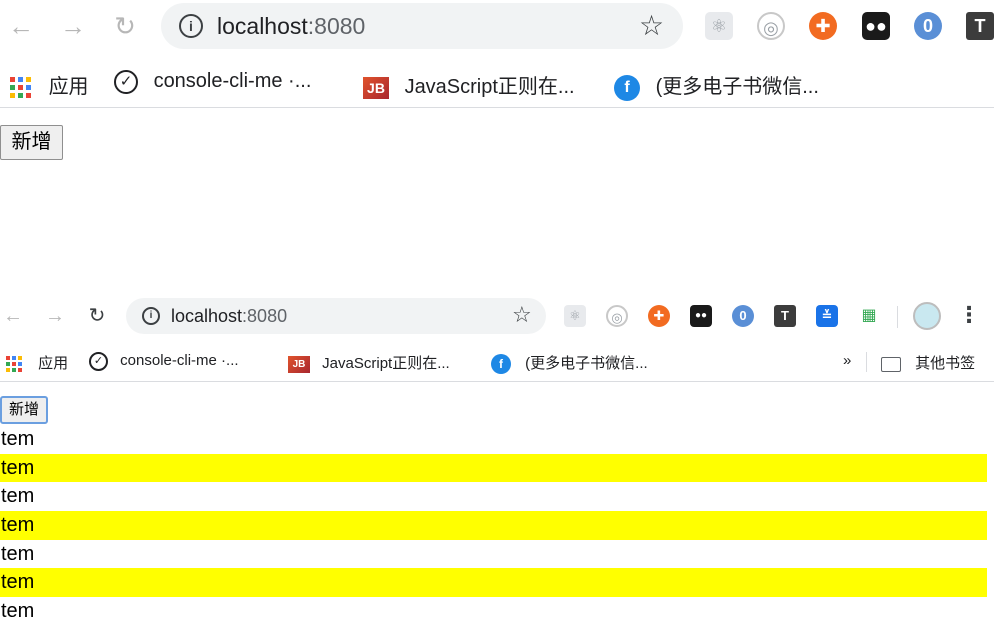 The width and height of the screenshot is (994, 626). I want to click on profile-avatar, so click(927, 316).